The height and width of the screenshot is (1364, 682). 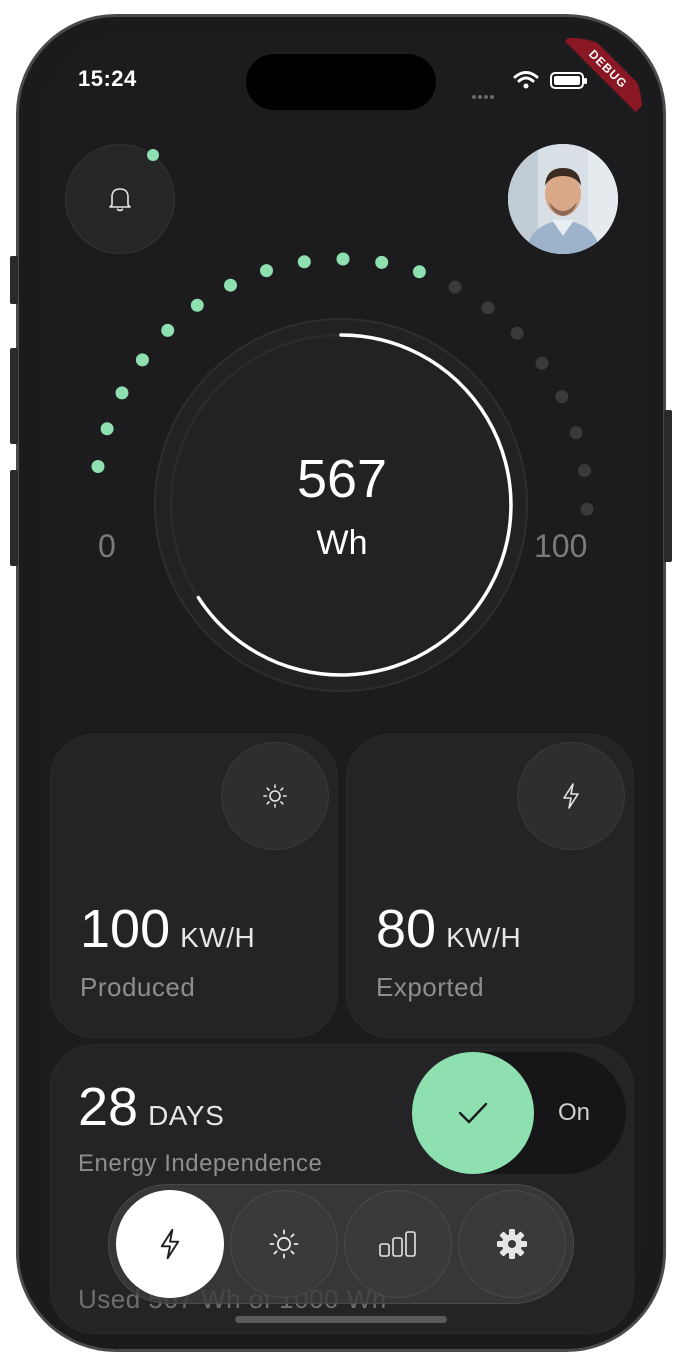 I want to click on independence-value: 28, so click(x=108, y=1107).